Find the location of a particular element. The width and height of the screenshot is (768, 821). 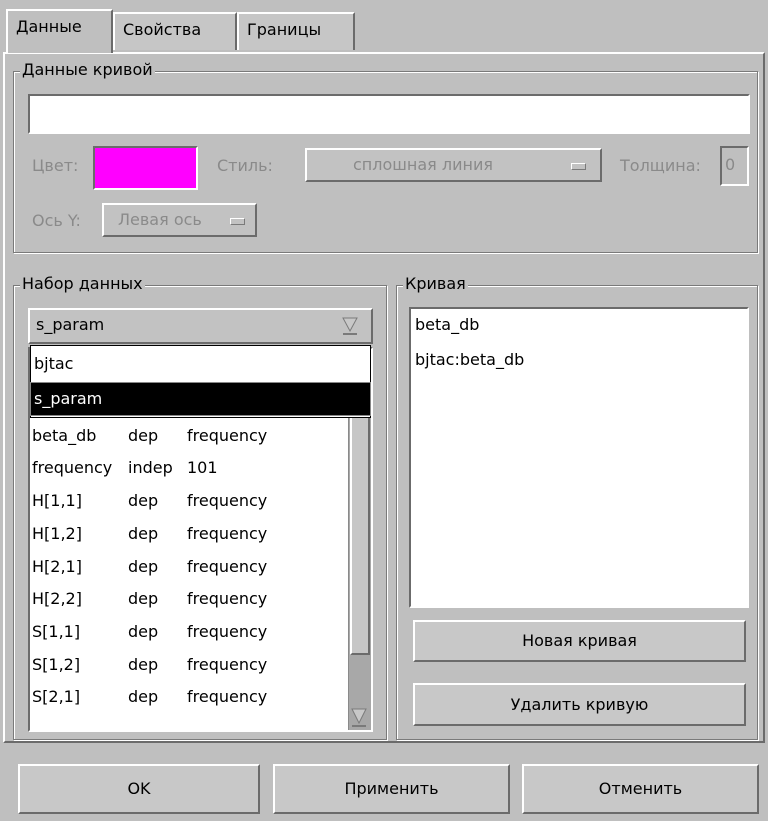

thickness-input: 0 is located at coordinates (734, 166).